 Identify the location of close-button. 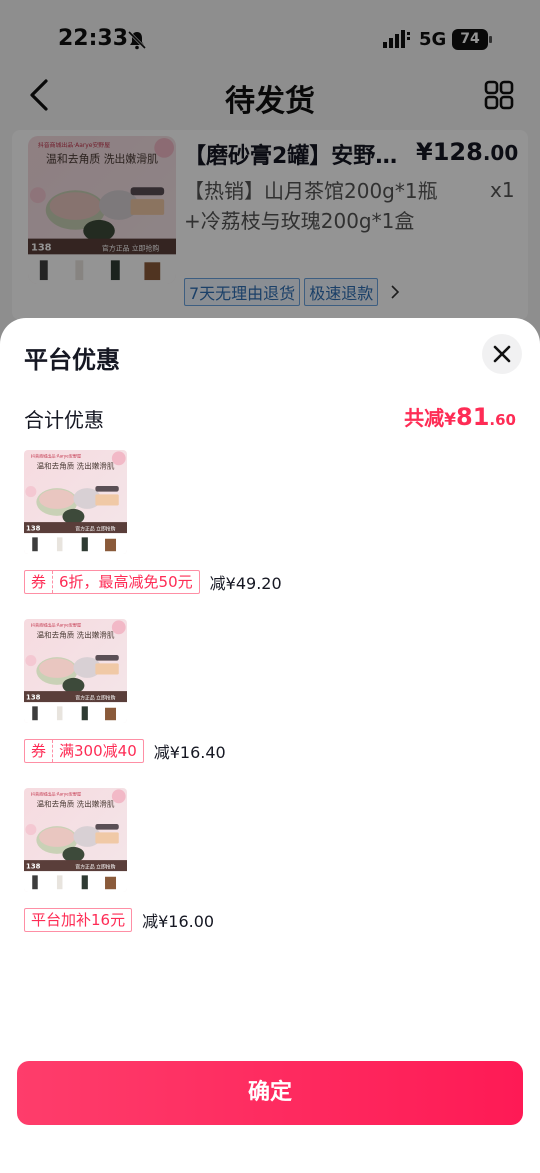
(502, 354).